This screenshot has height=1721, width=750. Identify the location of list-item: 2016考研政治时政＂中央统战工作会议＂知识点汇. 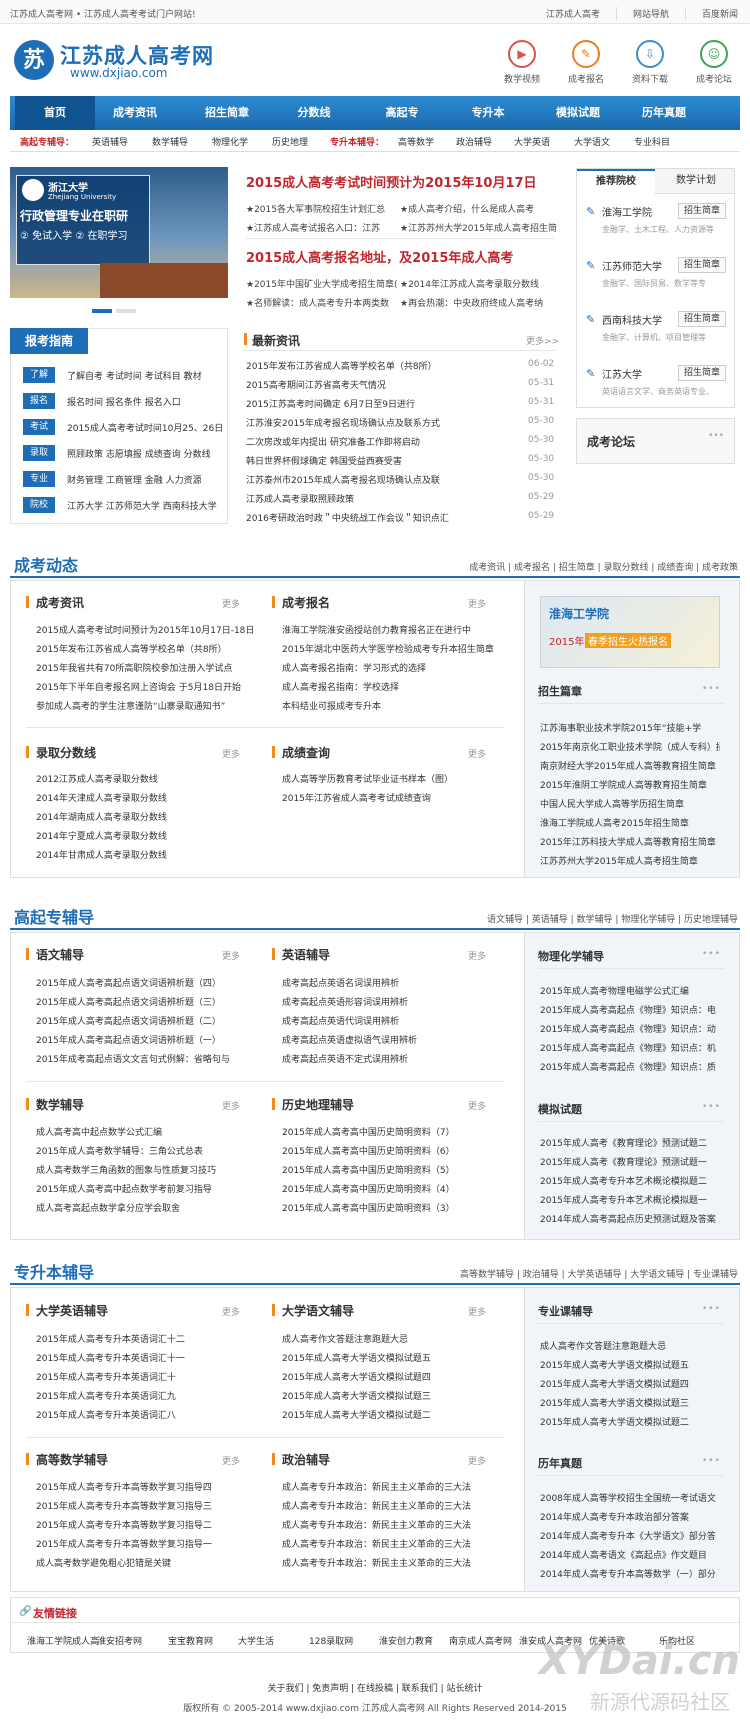
(347, 517).